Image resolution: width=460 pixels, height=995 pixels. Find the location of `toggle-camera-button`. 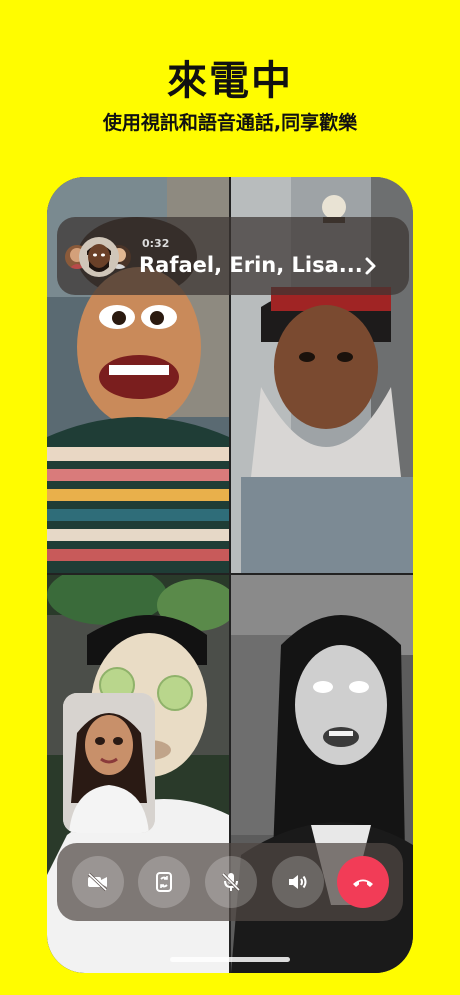

toggle-camera-button is located at coordinates (98, 882).